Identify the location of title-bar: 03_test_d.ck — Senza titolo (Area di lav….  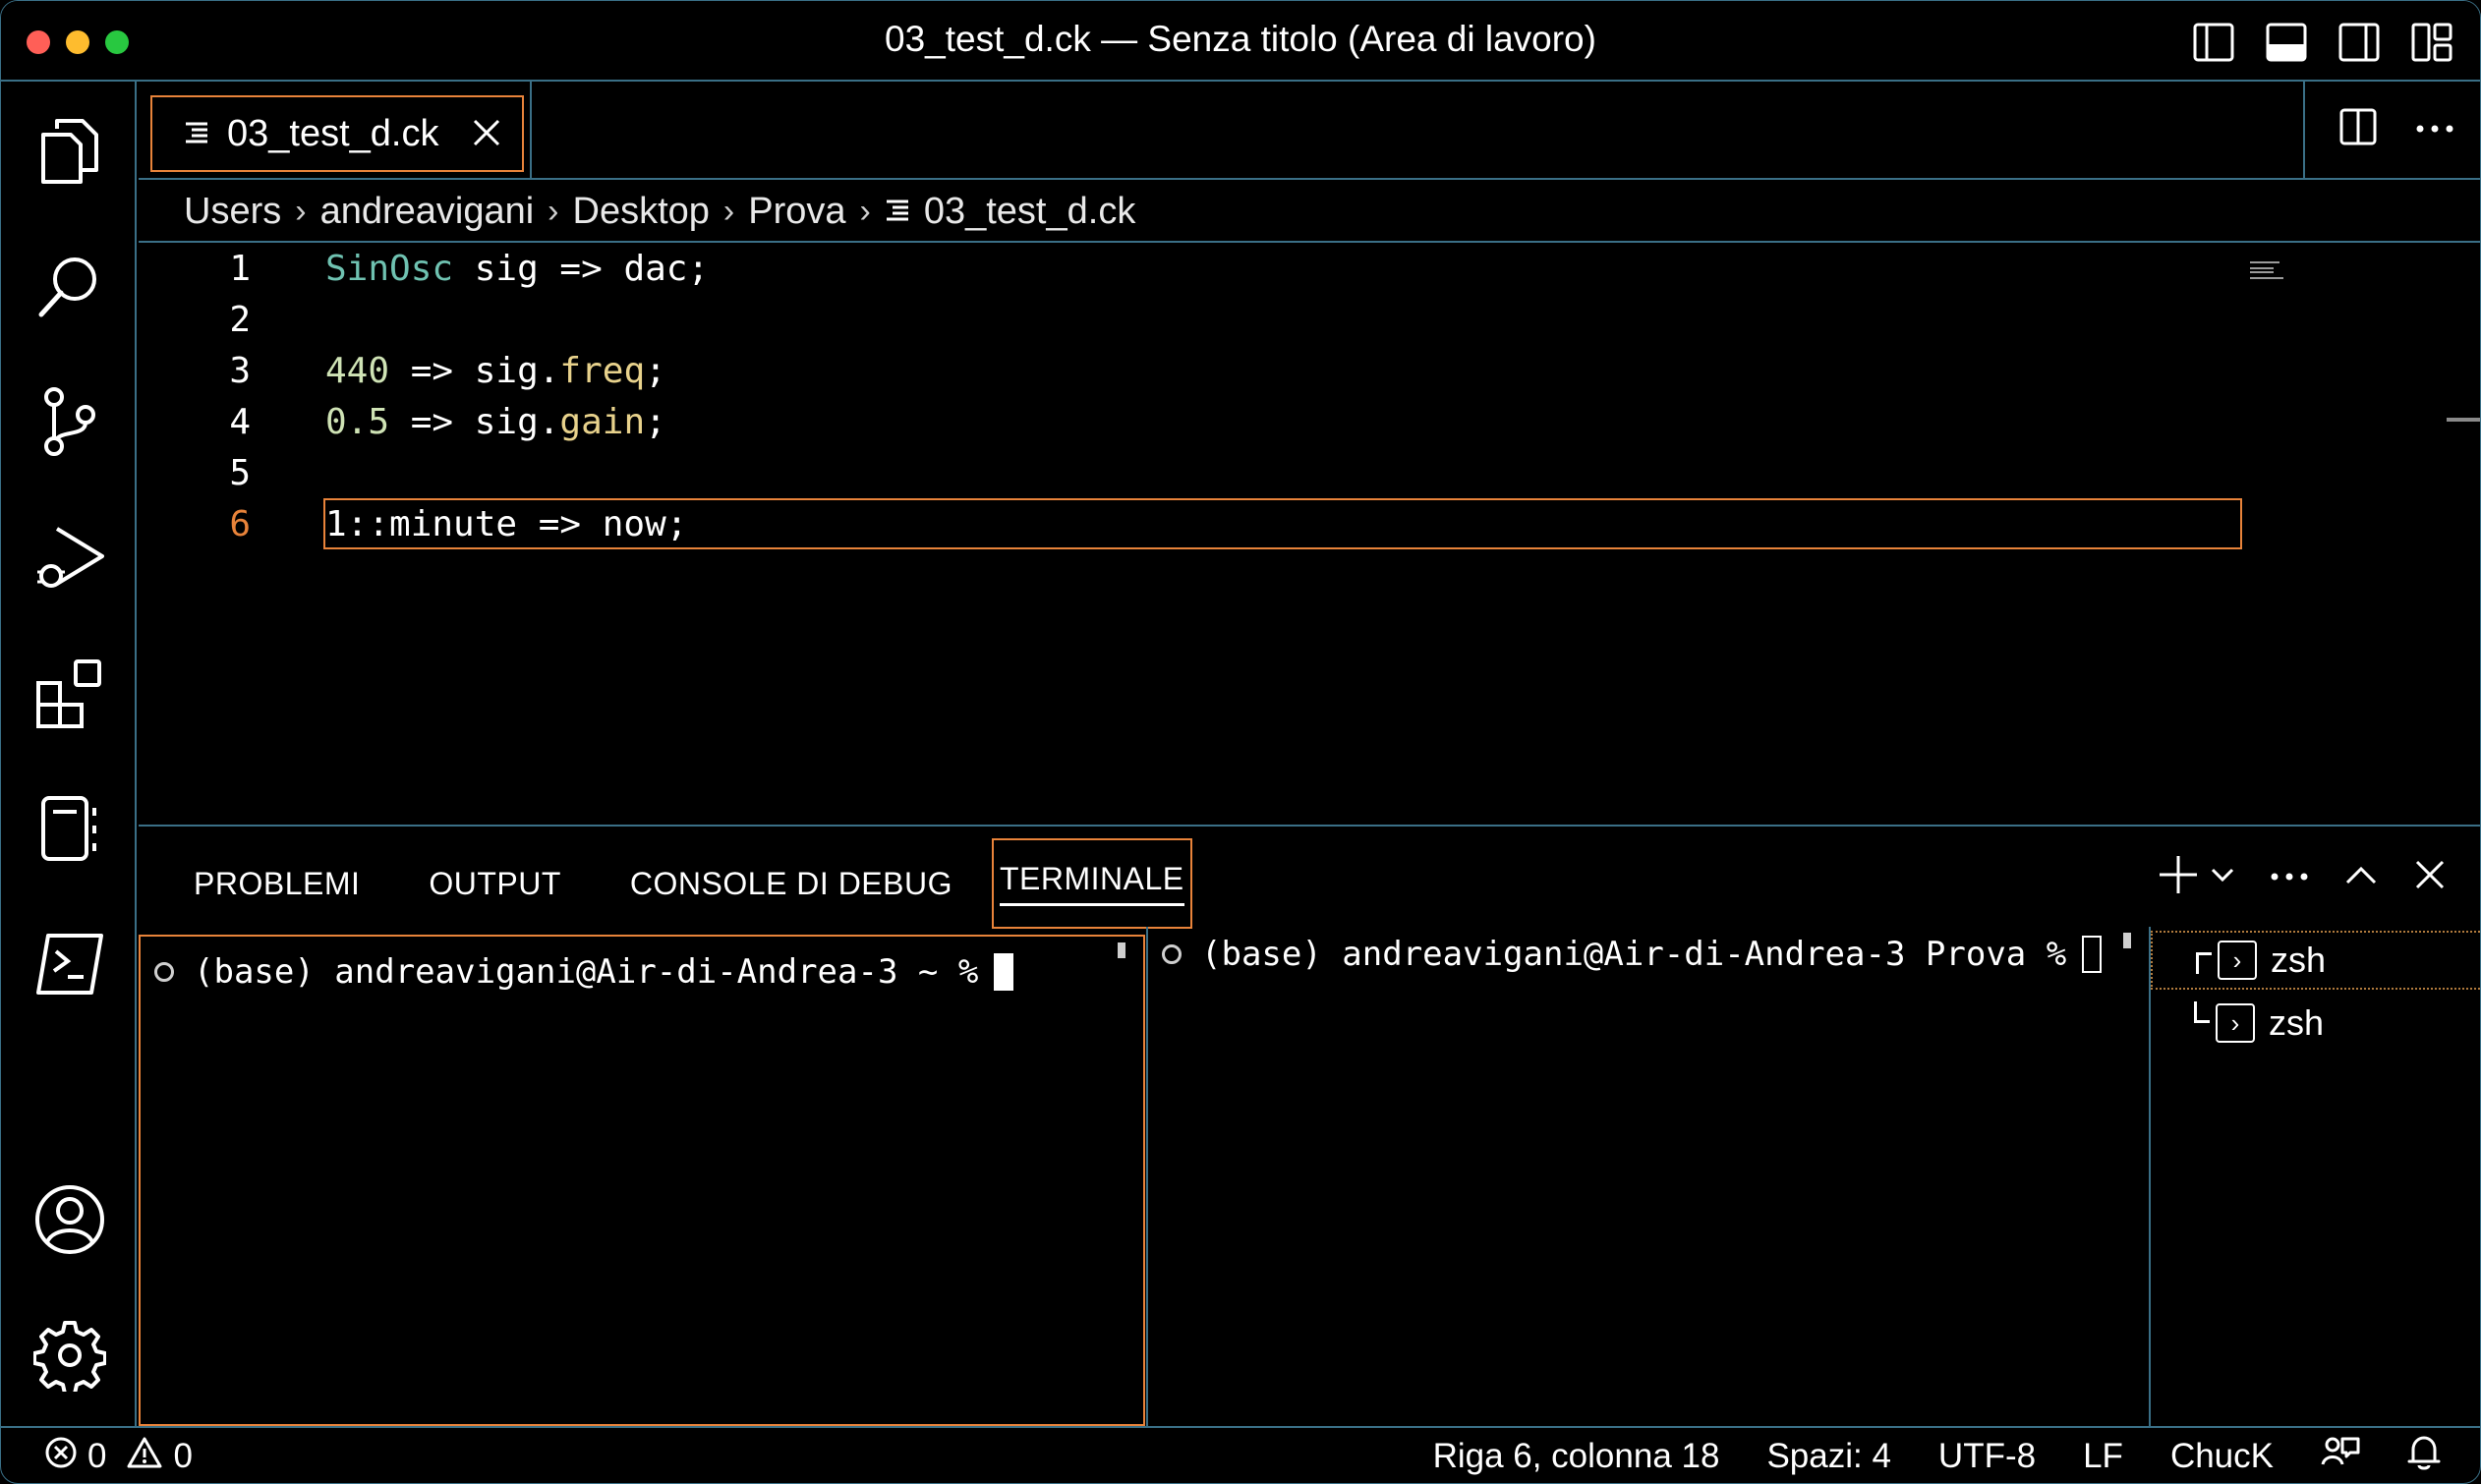
(1240, 41).